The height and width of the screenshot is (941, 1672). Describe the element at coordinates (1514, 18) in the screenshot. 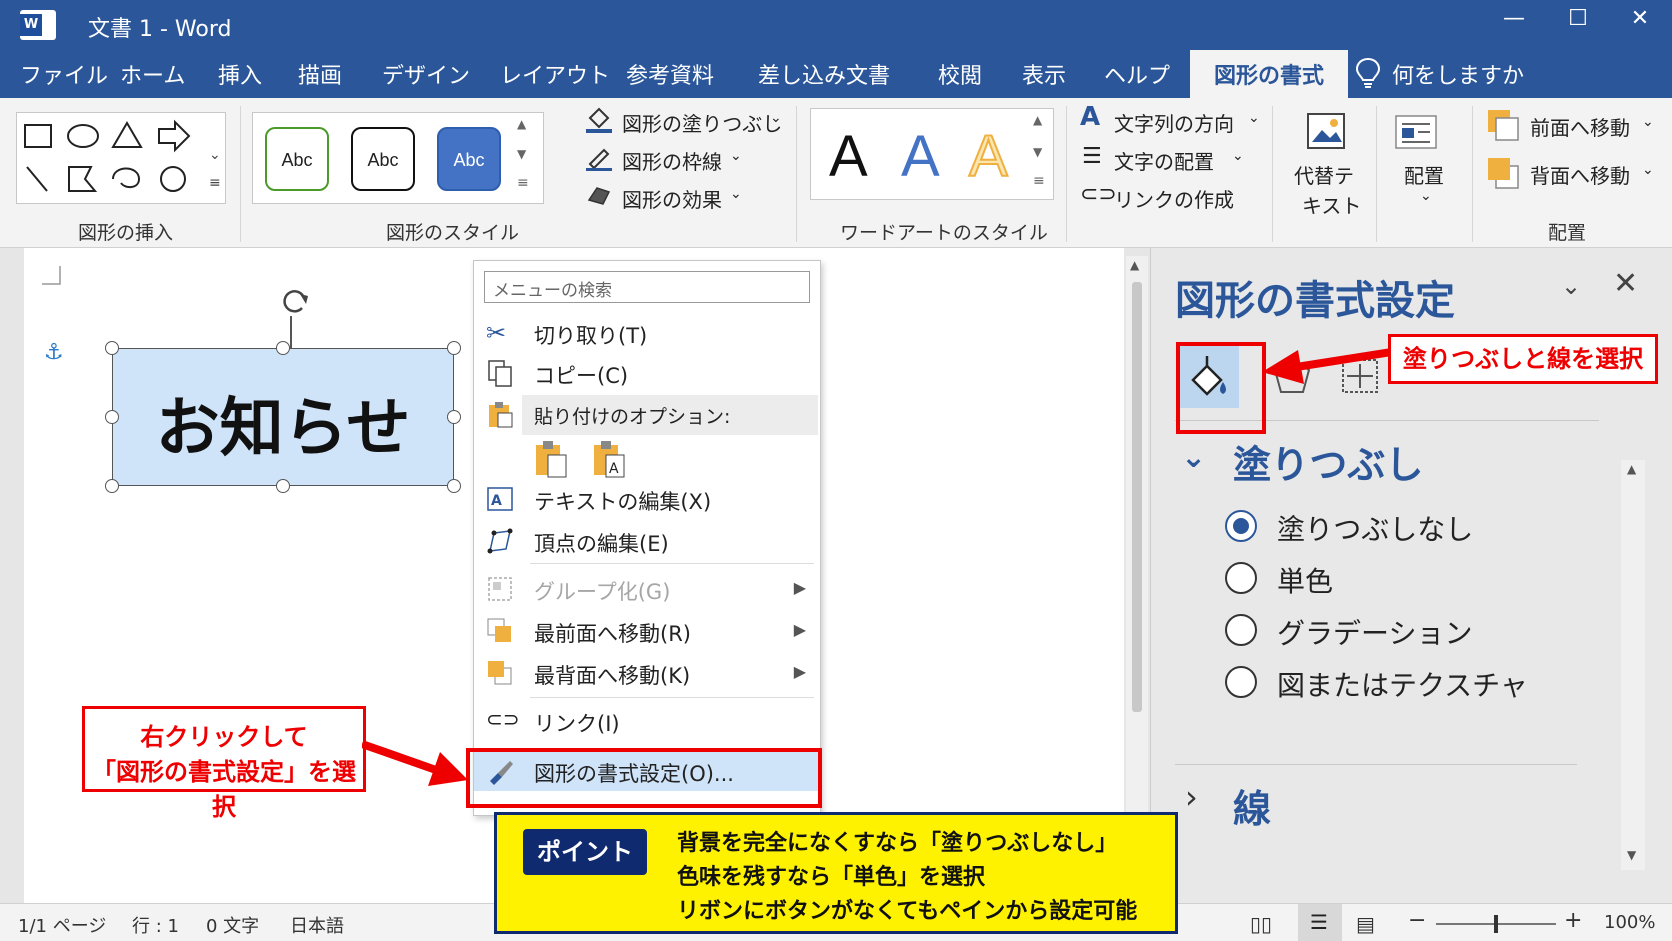

I see `minimize-button: —` at that location.